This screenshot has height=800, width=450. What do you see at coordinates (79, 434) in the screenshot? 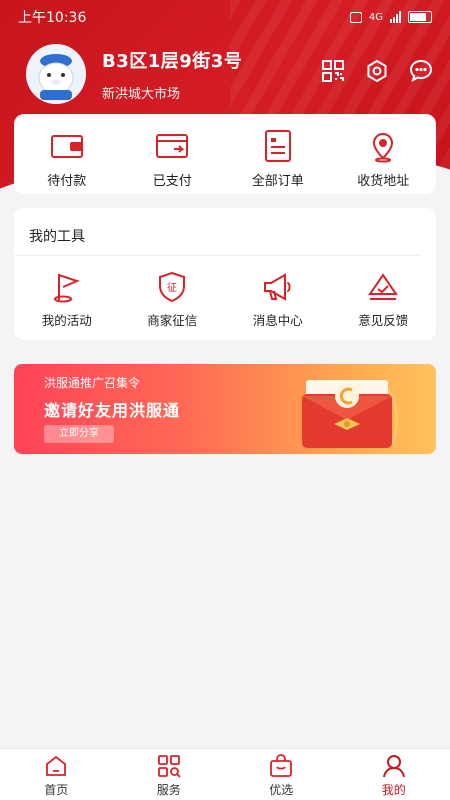
I see `share-now-button: 立即分享` at bounding box center [79, 434].